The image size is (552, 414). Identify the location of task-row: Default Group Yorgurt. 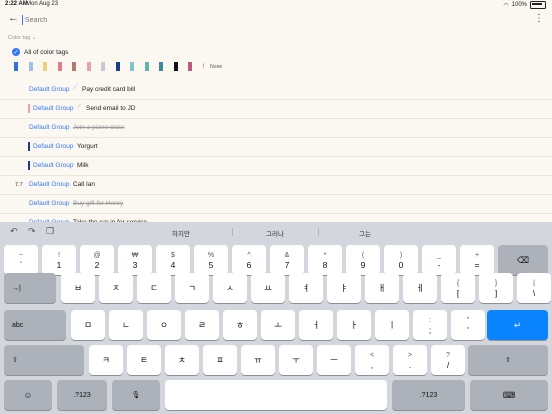
(276, 147).